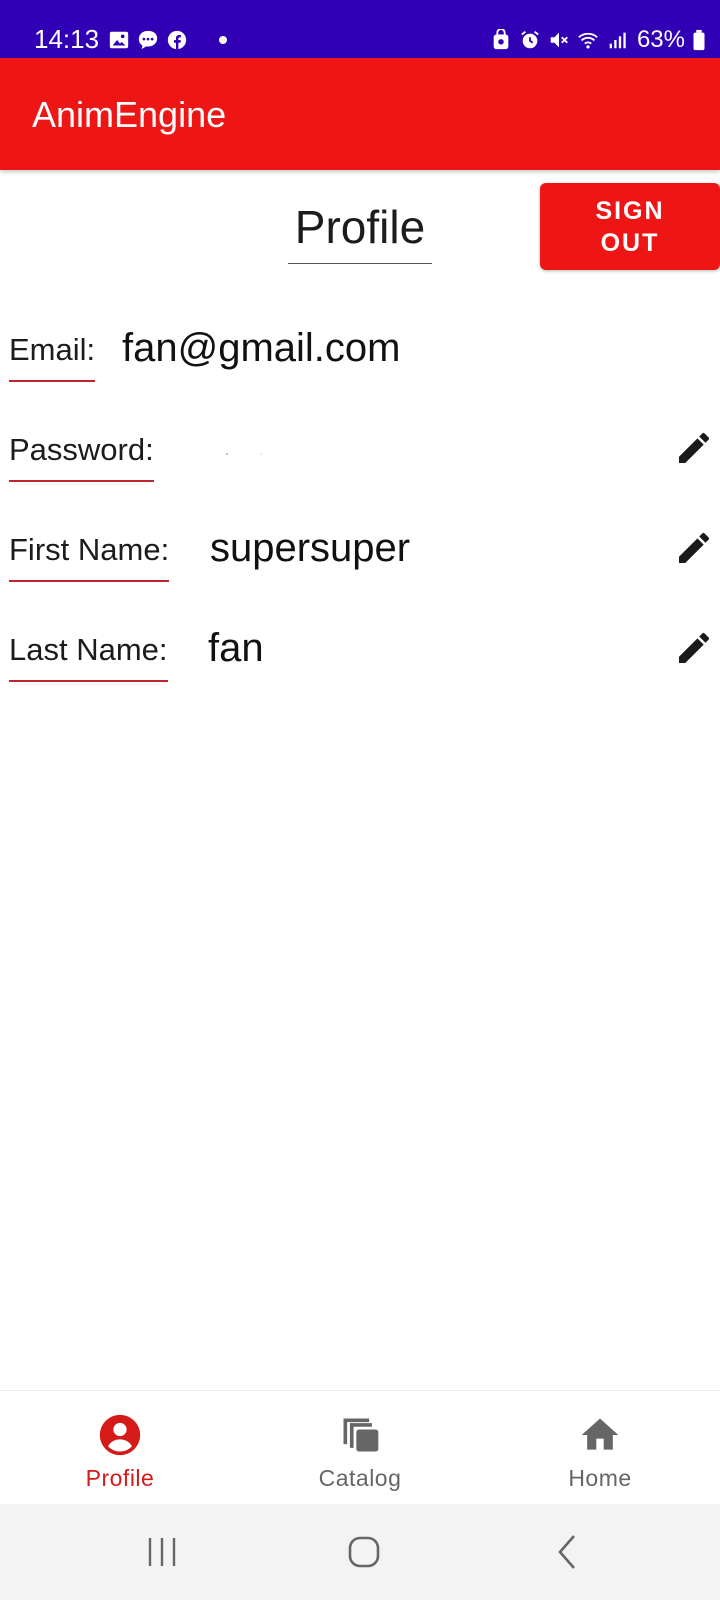 Image resolution: width=720 pixels, height=1600 pixels. Describe the element at coordinates (310, 548) in the screenshot. I see `first-name-value: supersuper` at that location.